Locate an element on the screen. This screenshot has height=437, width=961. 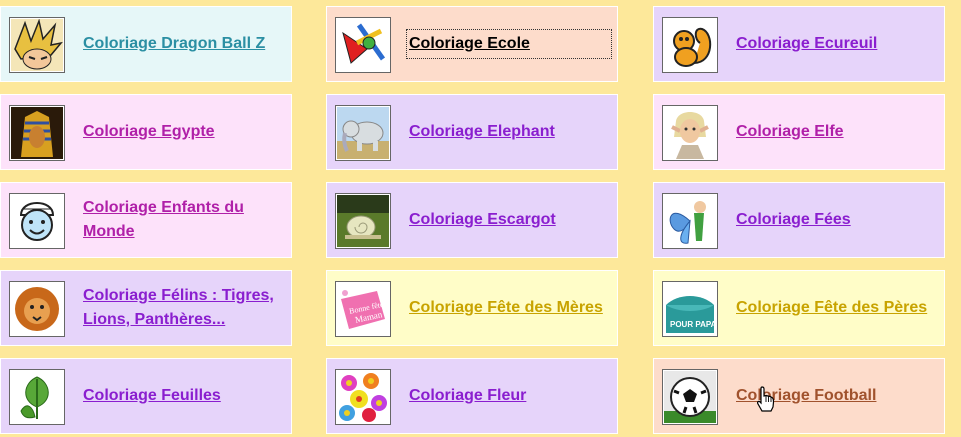
mothers-day-thumbnail-icon: Bonne fête Maman is located at coordinates (363, 309).